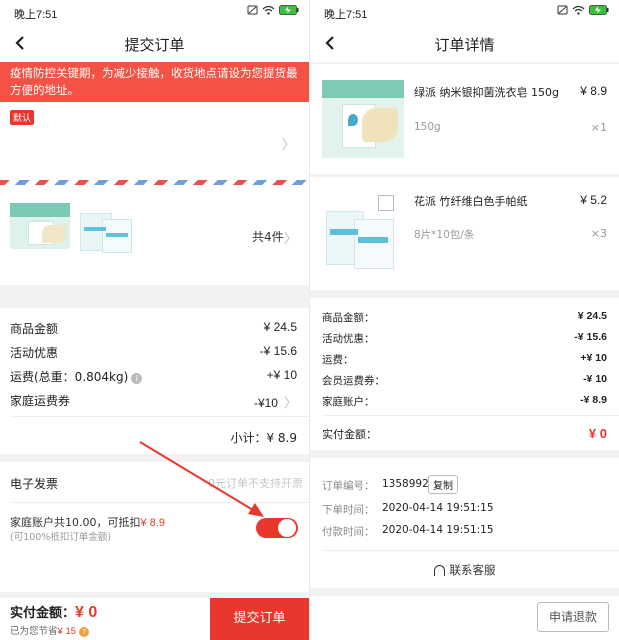 This screenshot has height=640, width=619. Describe the element at coordinates (43, 613) in the screenshot. I see `pay-label: 实付金额：` at that location.